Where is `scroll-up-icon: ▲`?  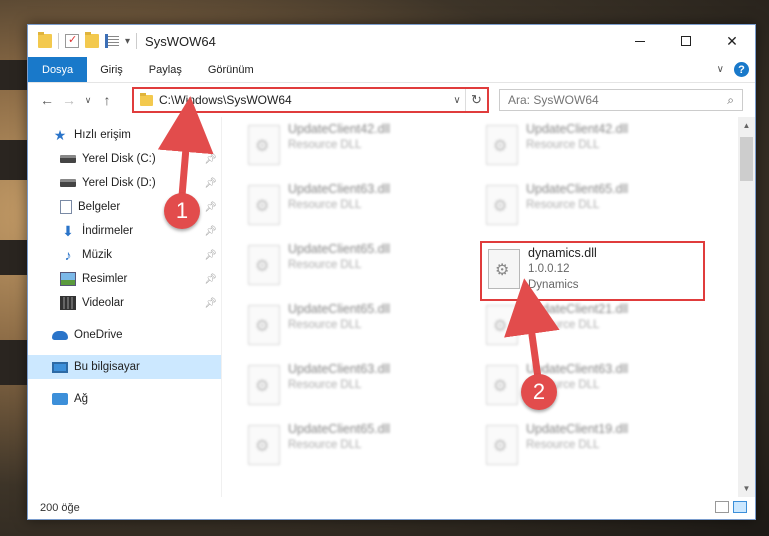
scroll-up-icon: ▲ is located at coordinates (746, 125).